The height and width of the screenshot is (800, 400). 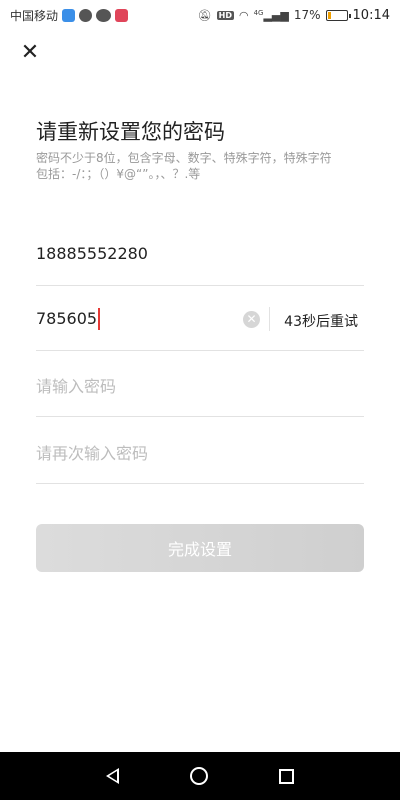 I want to click on status-left: 中国移动, so click(x=69, y=15).